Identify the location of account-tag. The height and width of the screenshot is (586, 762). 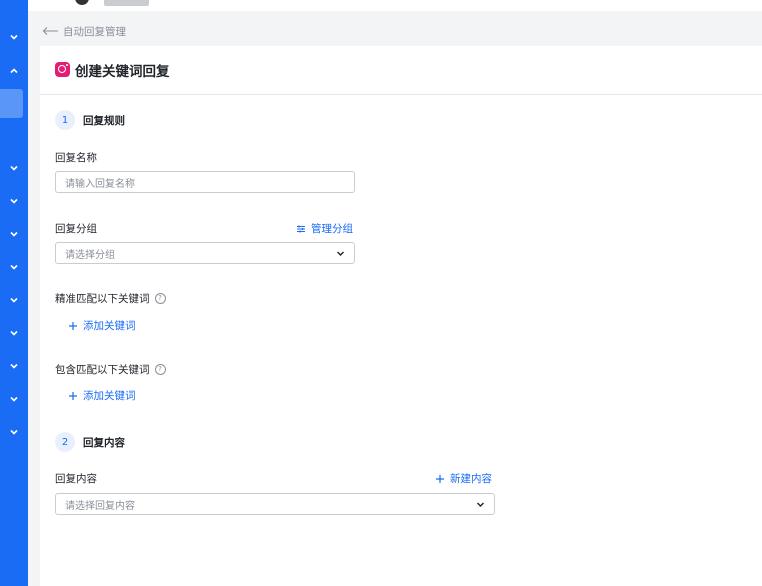
(126, 3).